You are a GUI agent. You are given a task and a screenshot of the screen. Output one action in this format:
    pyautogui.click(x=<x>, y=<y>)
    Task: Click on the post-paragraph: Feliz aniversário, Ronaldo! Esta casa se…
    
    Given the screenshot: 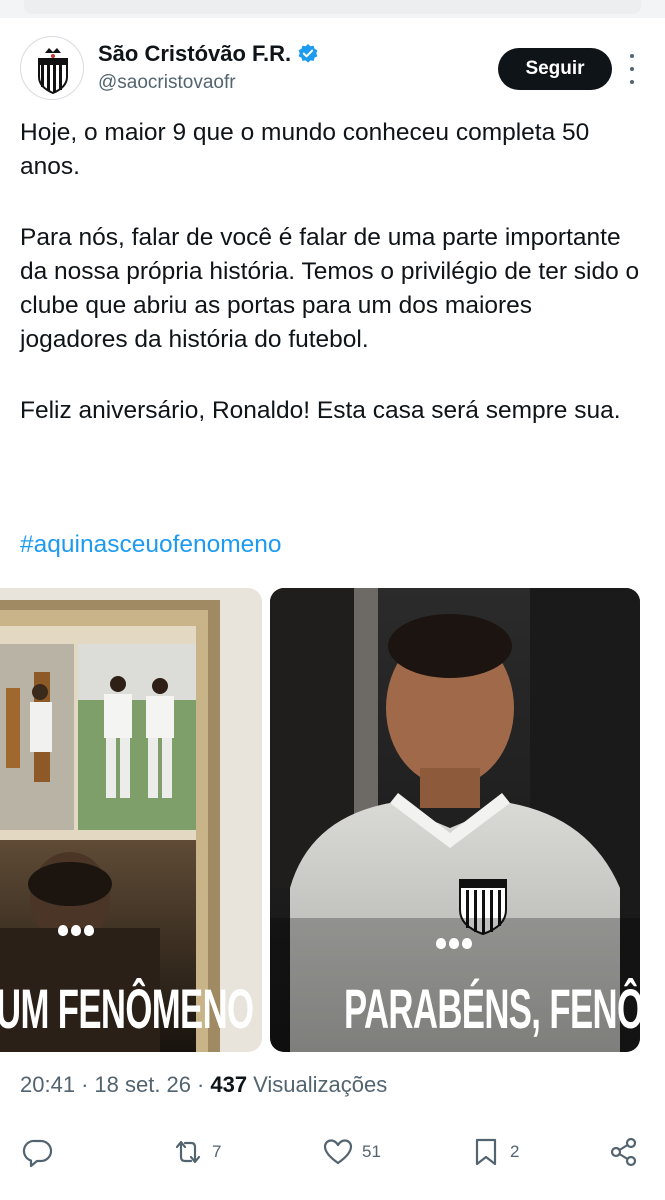 What is the action you would take?
    pyautogui.click(x=320, y=410)
    